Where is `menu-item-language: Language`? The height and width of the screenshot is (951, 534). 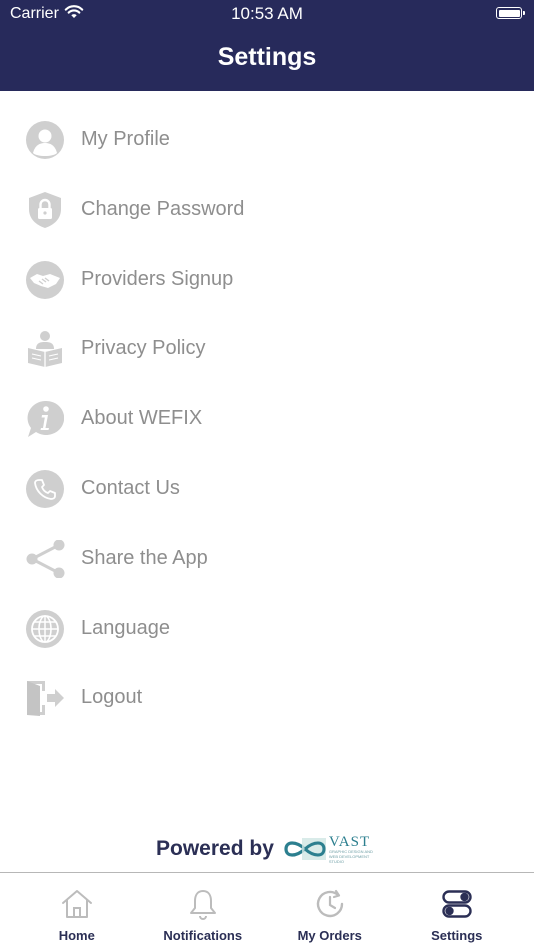 menu-item-language: Language is located at coordinates (267, 629).